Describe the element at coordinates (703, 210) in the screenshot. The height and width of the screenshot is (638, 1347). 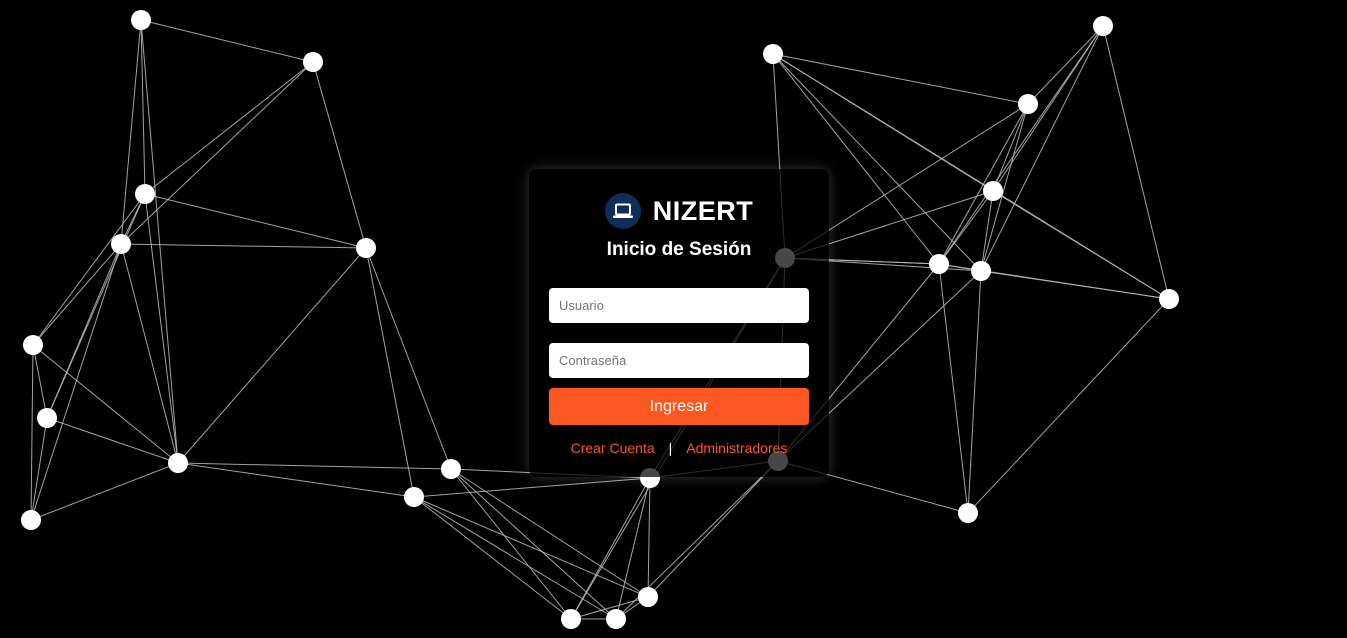
I see `brand-name: NIZERT` at that location.